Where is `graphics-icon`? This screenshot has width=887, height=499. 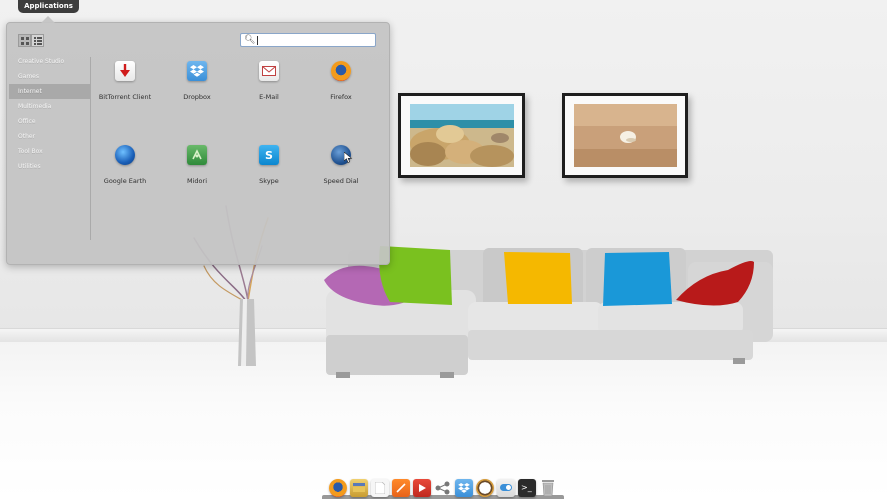 graphics-icon is located at coordinates (401, 487).